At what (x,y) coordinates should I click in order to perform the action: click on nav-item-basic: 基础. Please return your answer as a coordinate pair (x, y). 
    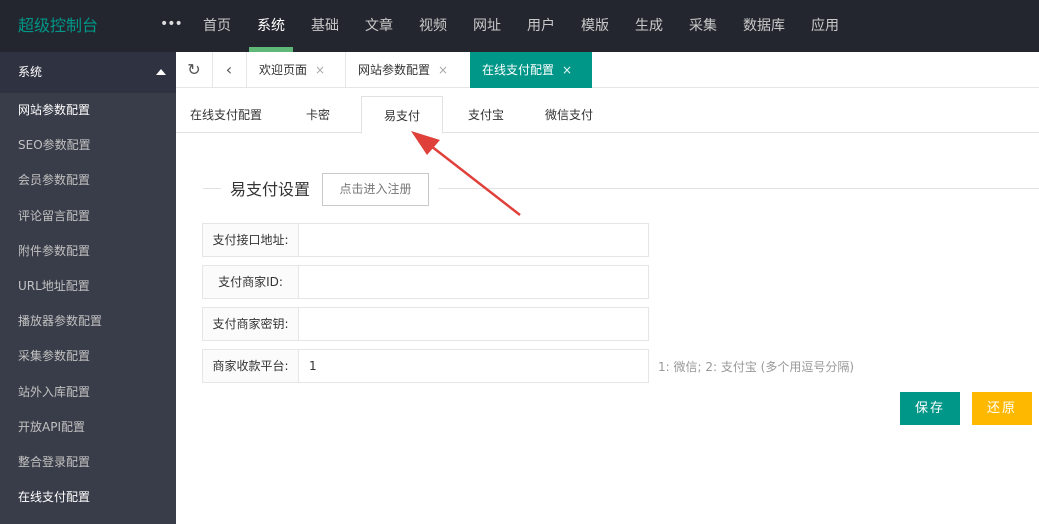
    Looking at the image, I should click on (325, 26).